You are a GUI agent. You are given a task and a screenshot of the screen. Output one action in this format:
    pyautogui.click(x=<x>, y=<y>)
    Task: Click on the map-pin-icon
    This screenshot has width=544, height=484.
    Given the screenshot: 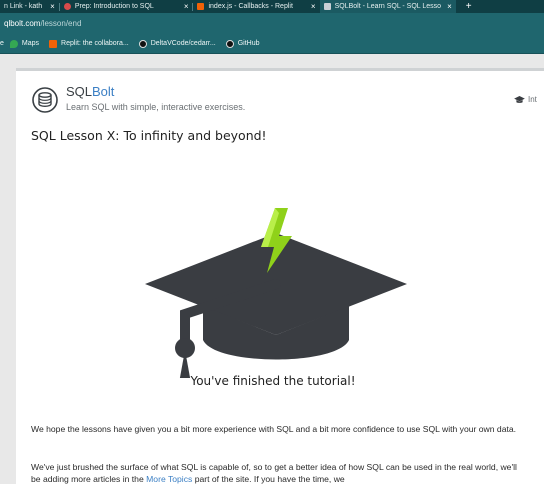 What is the action you would take?
    pyautogui.click(x=13, y=43)
    